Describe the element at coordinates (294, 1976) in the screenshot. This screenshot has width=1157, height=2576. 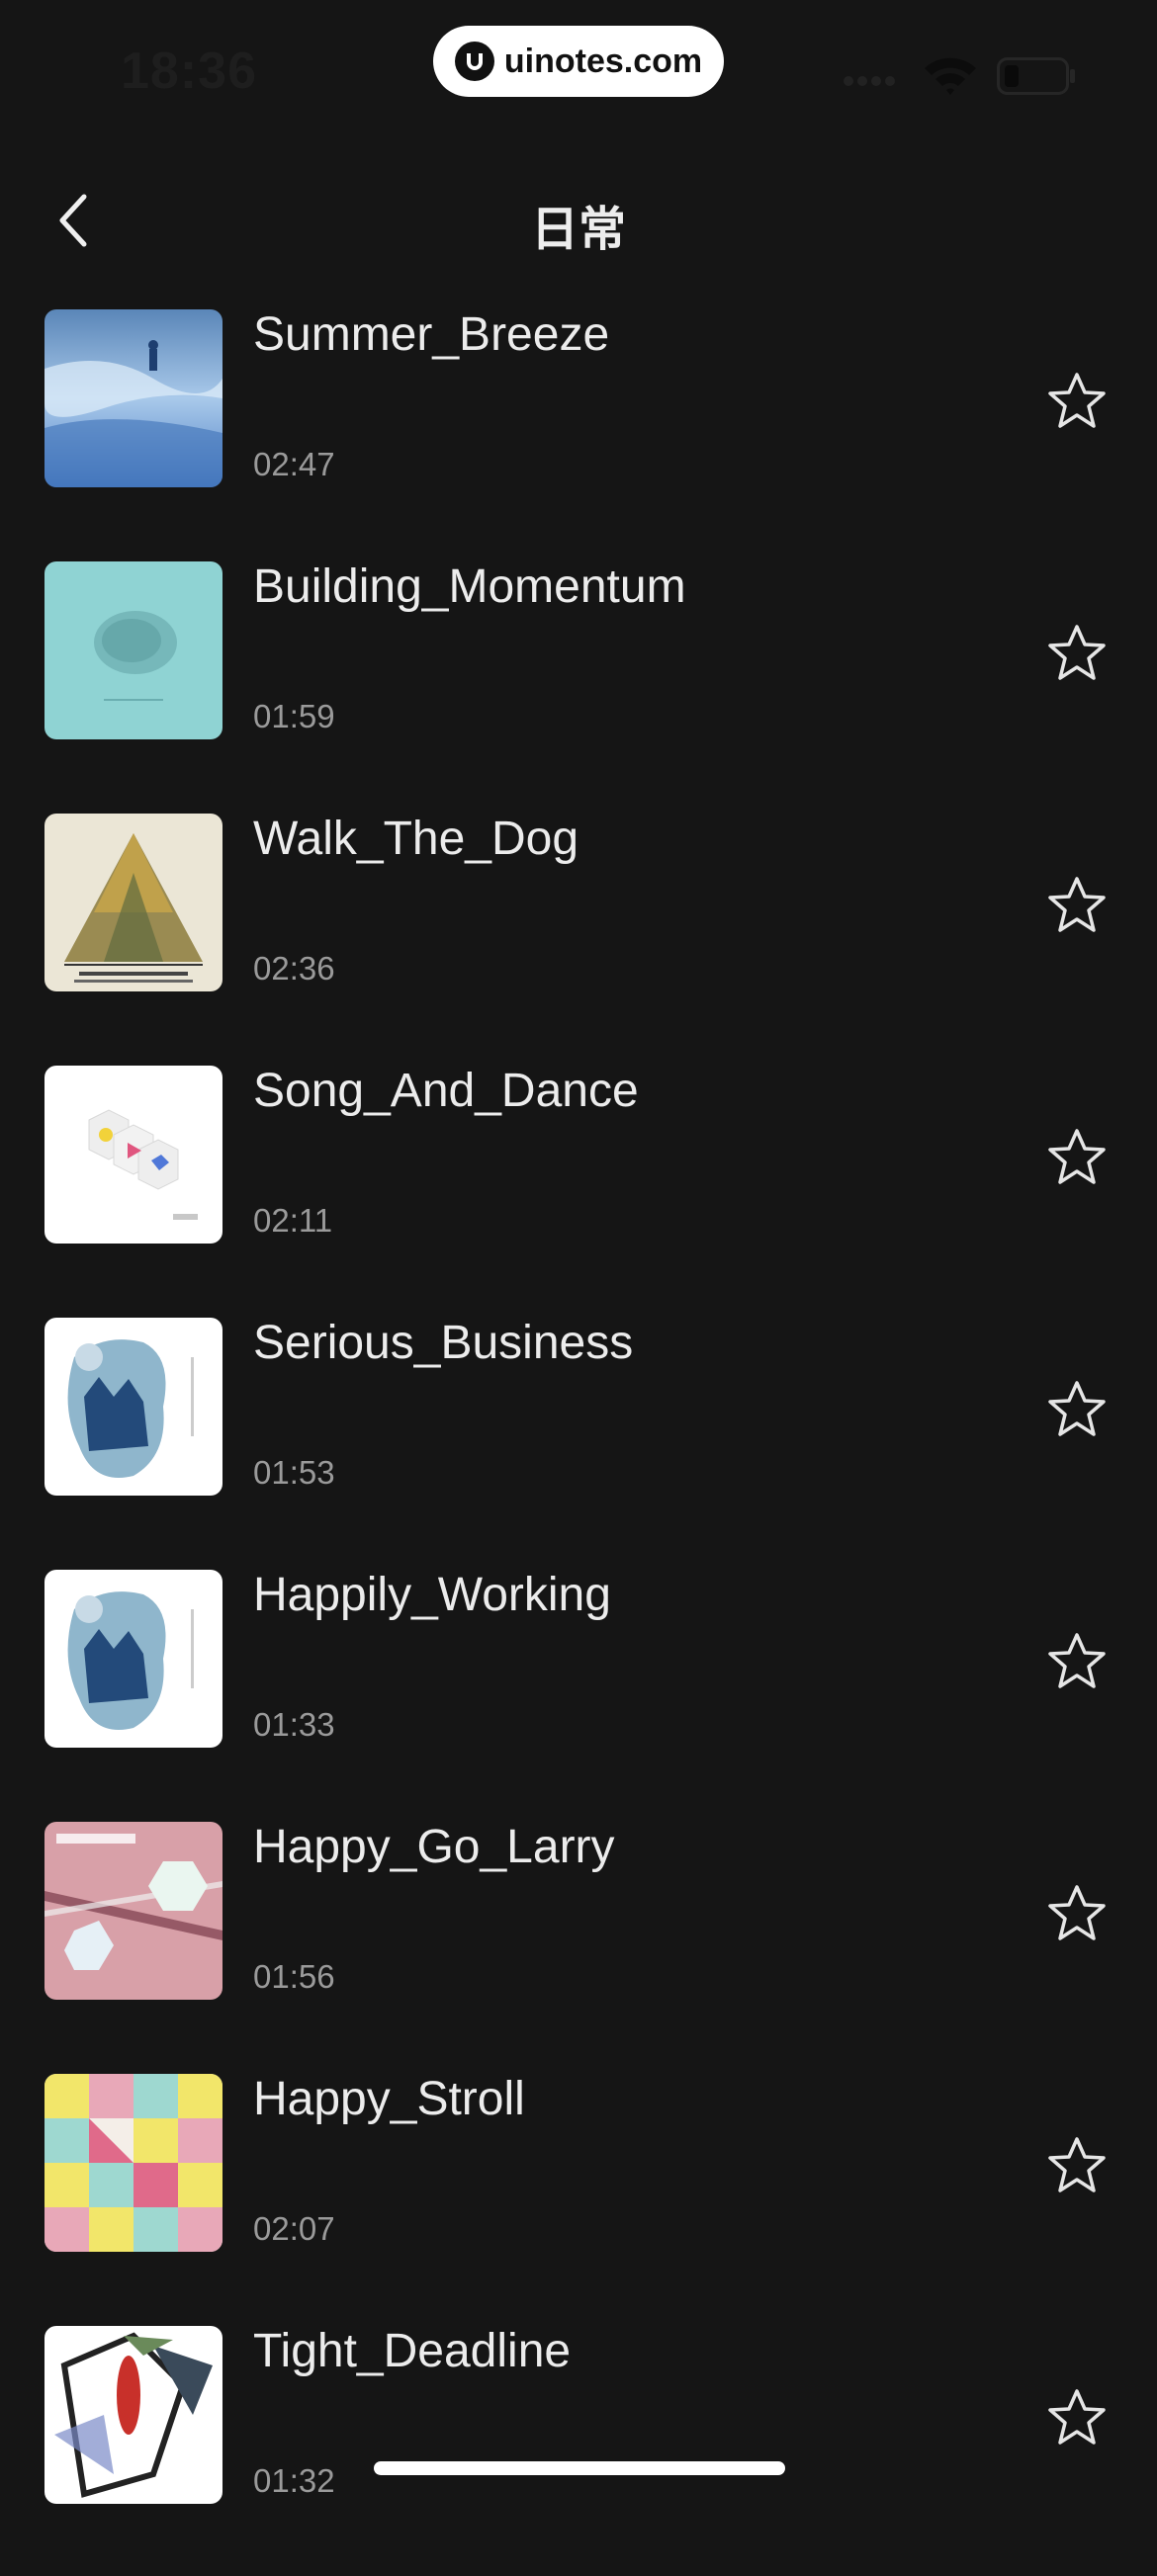
I see `track-duration: 01:56` at that location.